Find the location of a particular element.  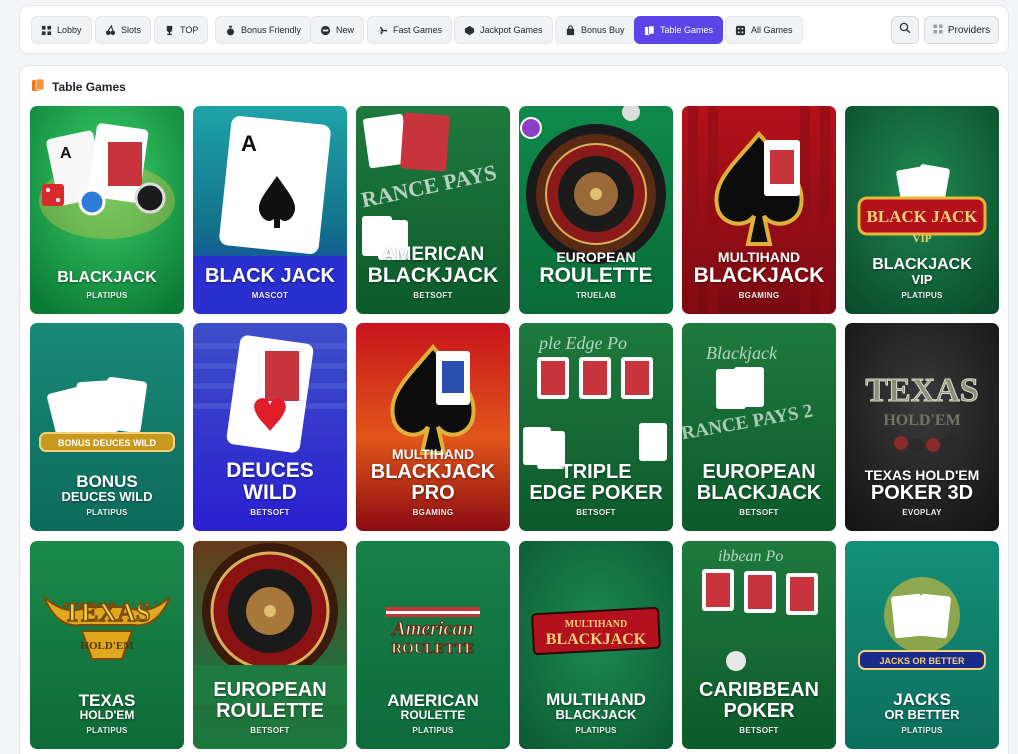

game-card: A BLACKJACK PLATIPUS is located at coordinates (107, 210).